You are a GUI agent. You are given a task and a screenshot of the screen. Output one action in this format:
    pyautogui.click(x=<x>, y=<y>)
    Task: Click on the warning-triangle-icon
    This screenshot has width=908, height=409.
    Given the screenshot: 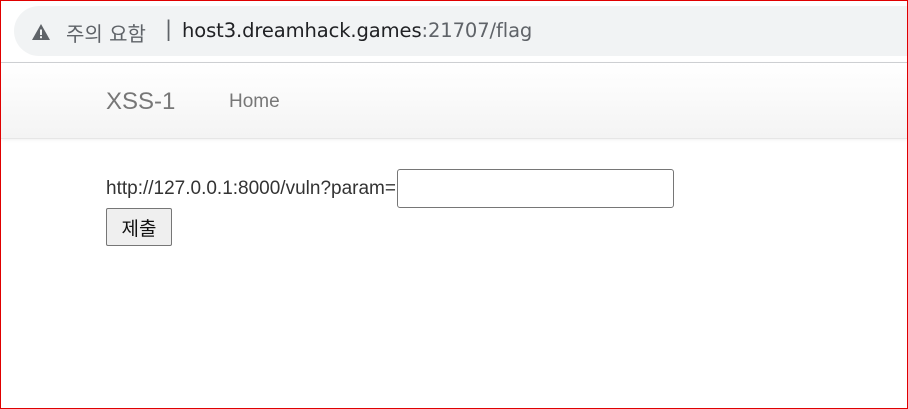 What is the action you would take?
    pyautogui.click(x=41, y=32)
    